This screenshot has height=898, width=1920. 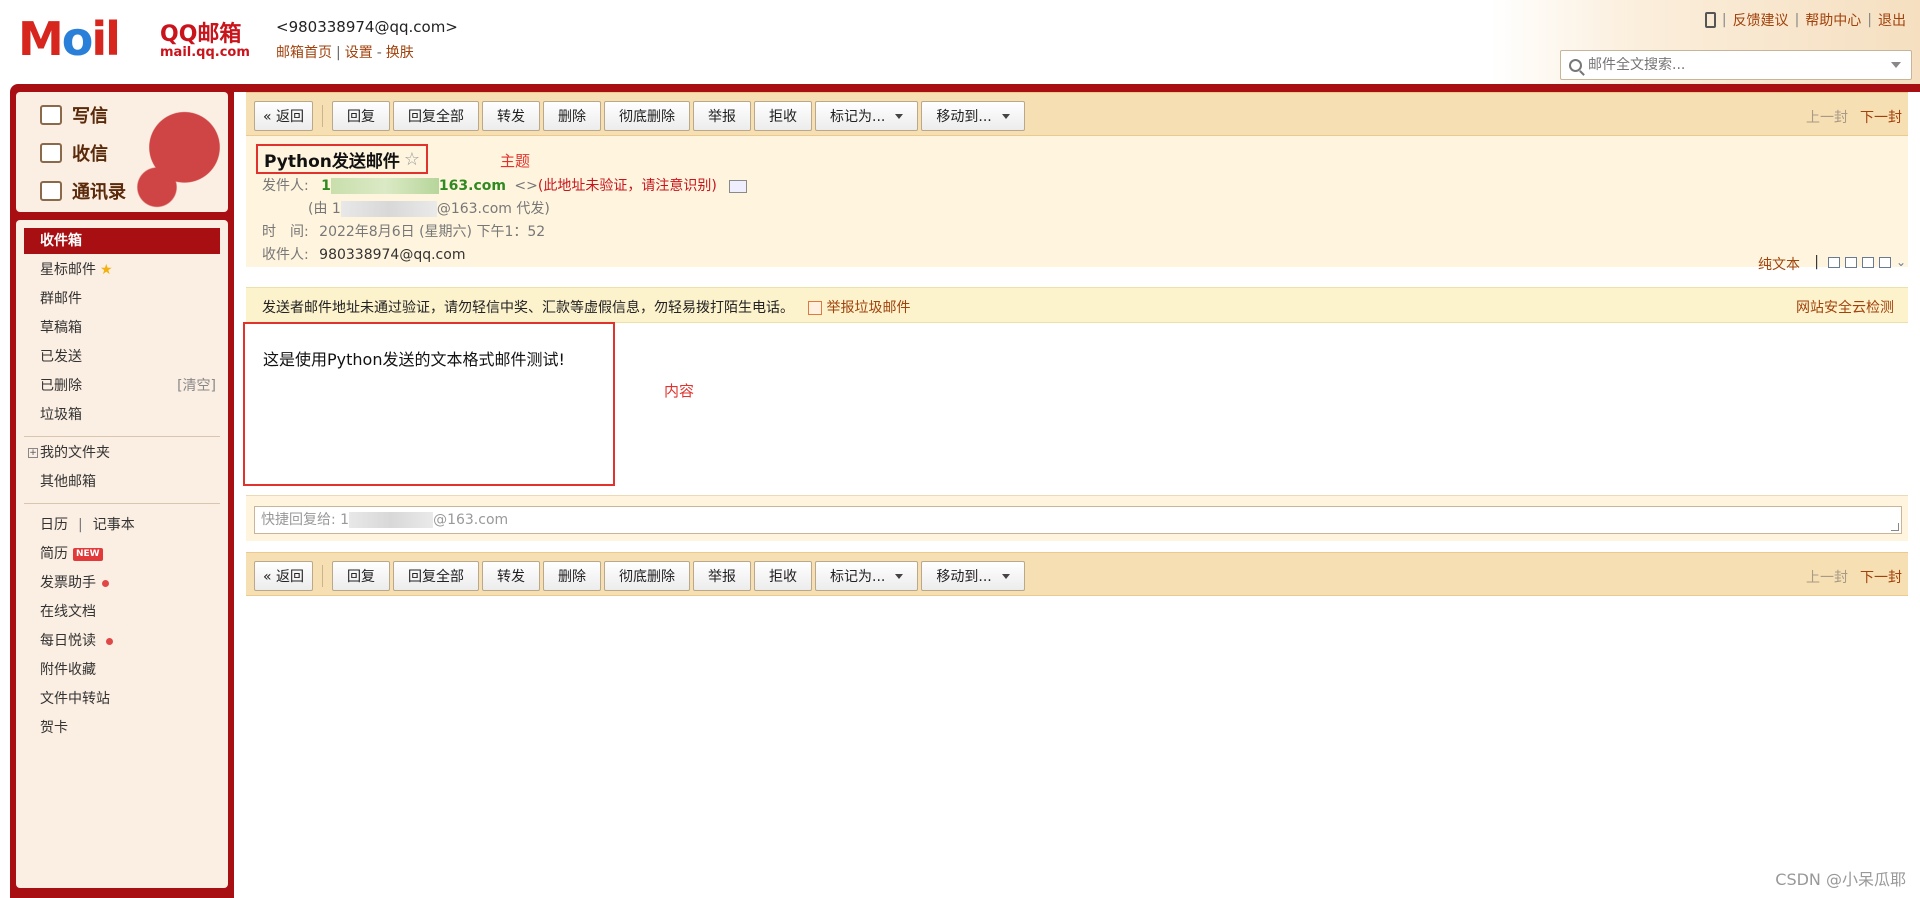 What do you see at coordinates (99, 192) in the screenshot?
I see `contacts-label: 通讯录` at bounding box center [99, 192].